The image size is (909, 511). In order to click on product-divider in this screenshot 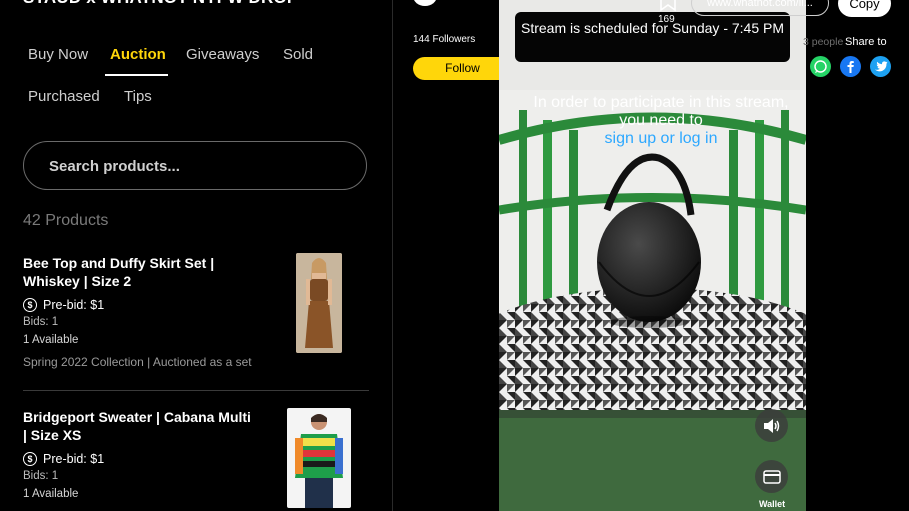, I will do `click(196, 390)`.